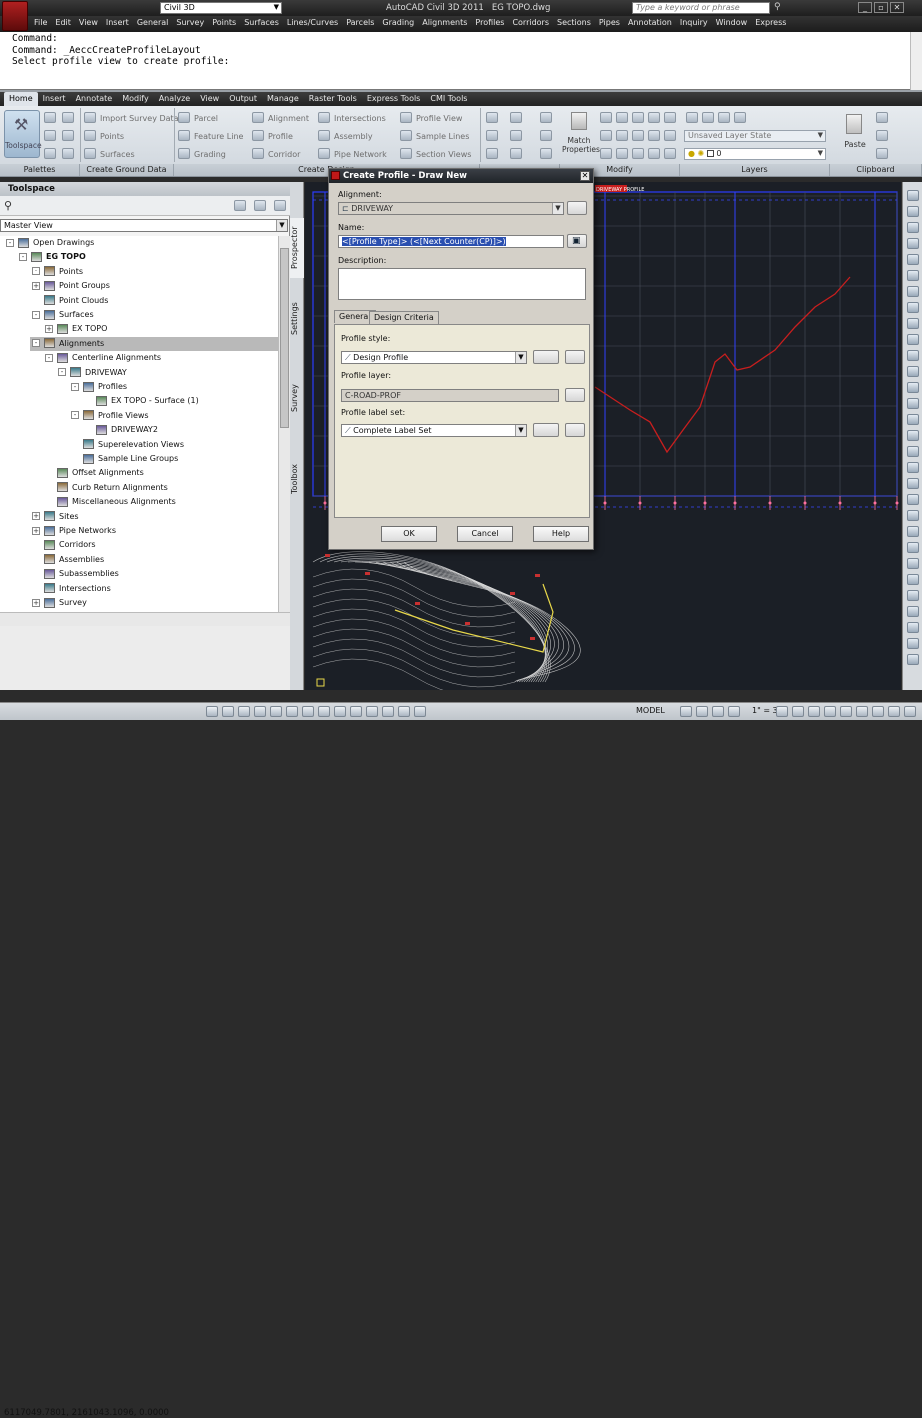  I want to click on explode-icon, so click(606, 153).